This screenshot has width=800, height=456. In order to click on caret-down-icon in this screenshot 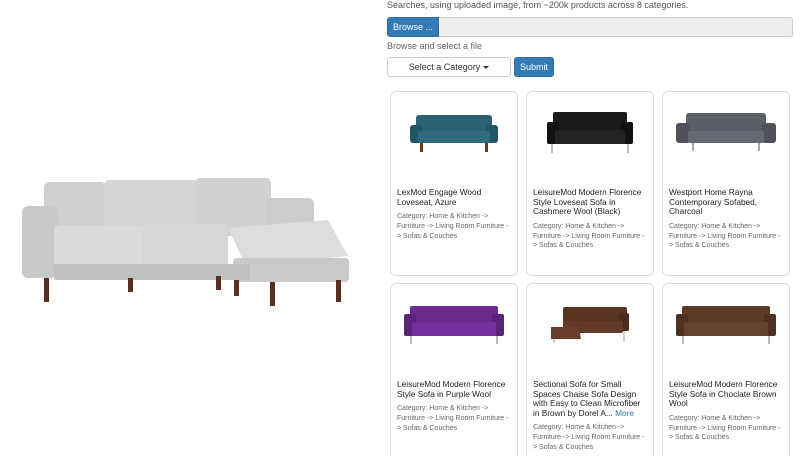, I will do `click(486, 67)`.